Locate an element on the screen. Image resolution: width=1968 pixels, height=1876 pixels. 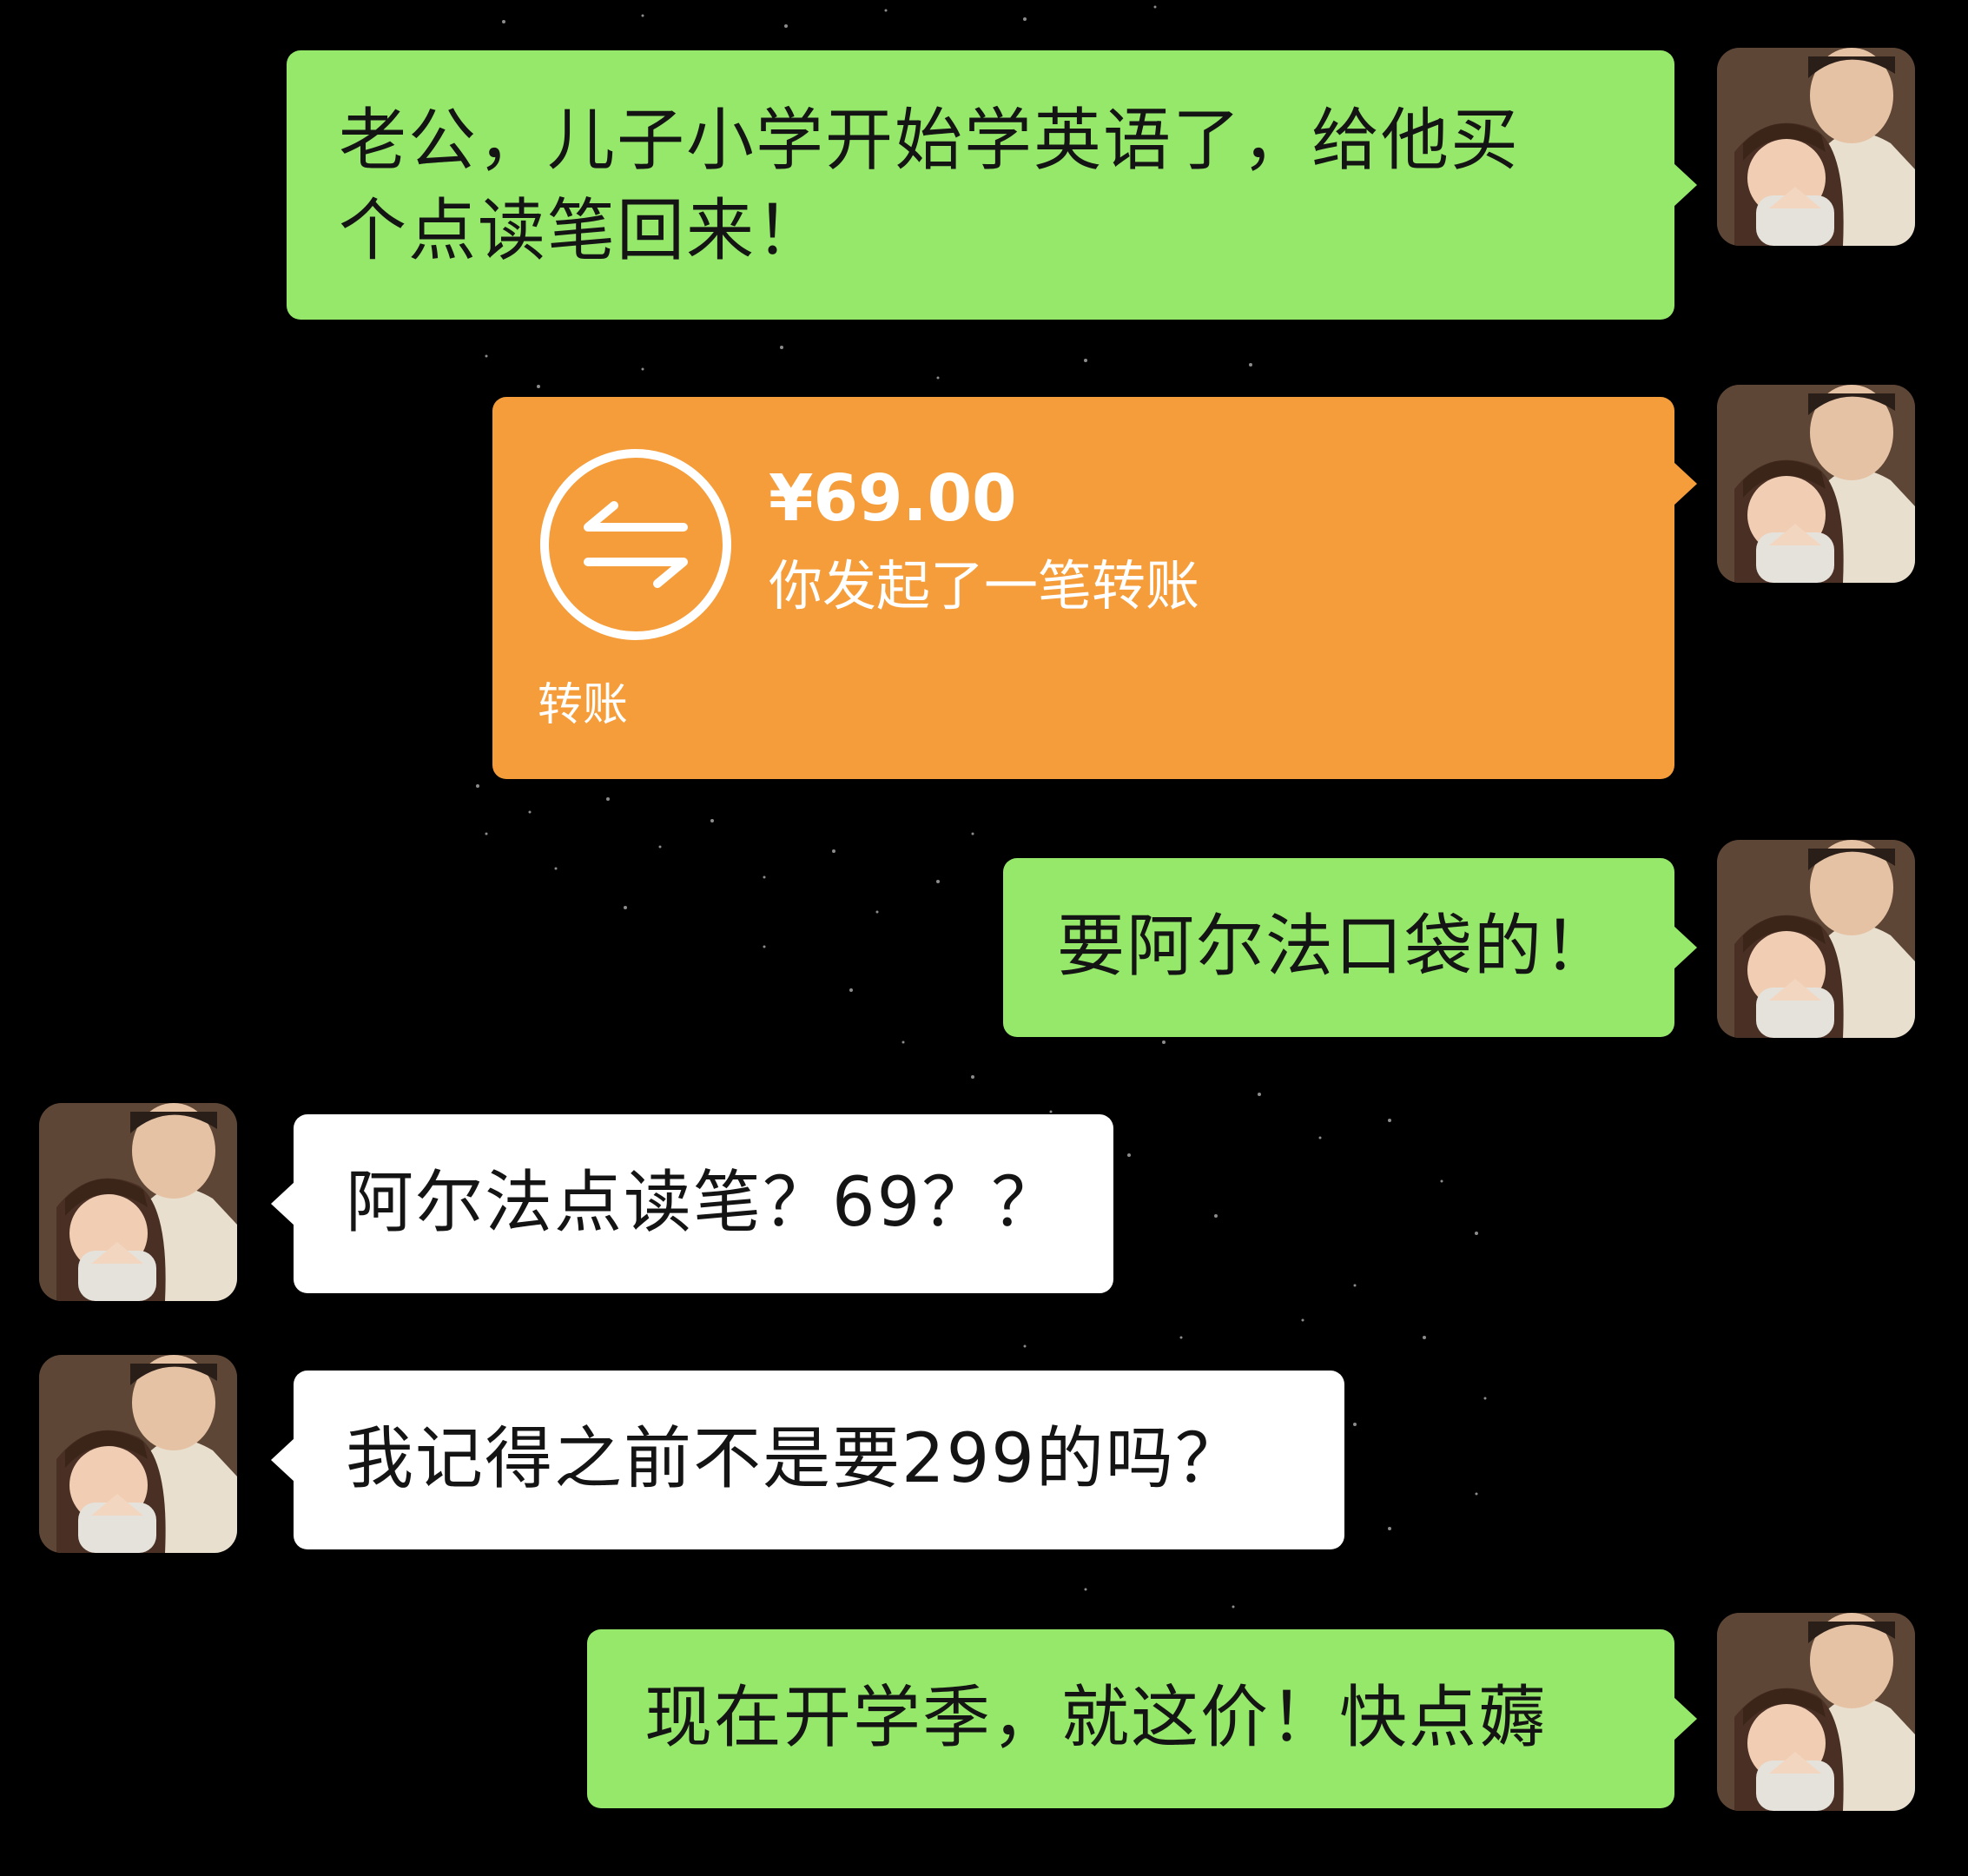
message-bubble-6: 现在开学季，就这价！快点薅 is located at coordinates (1142, 1718).